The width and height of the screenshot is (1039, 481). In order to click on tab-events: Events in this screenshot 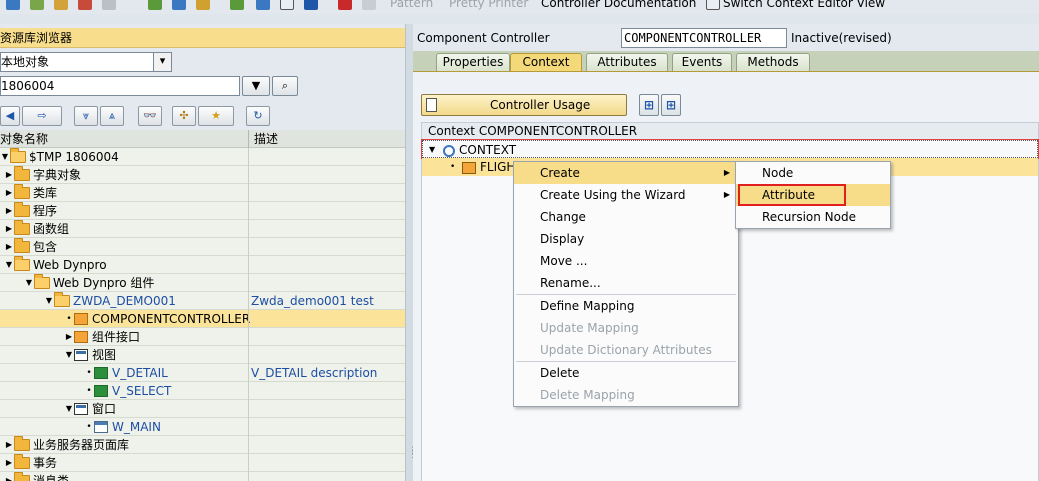, I will do `click(702, 62)`.